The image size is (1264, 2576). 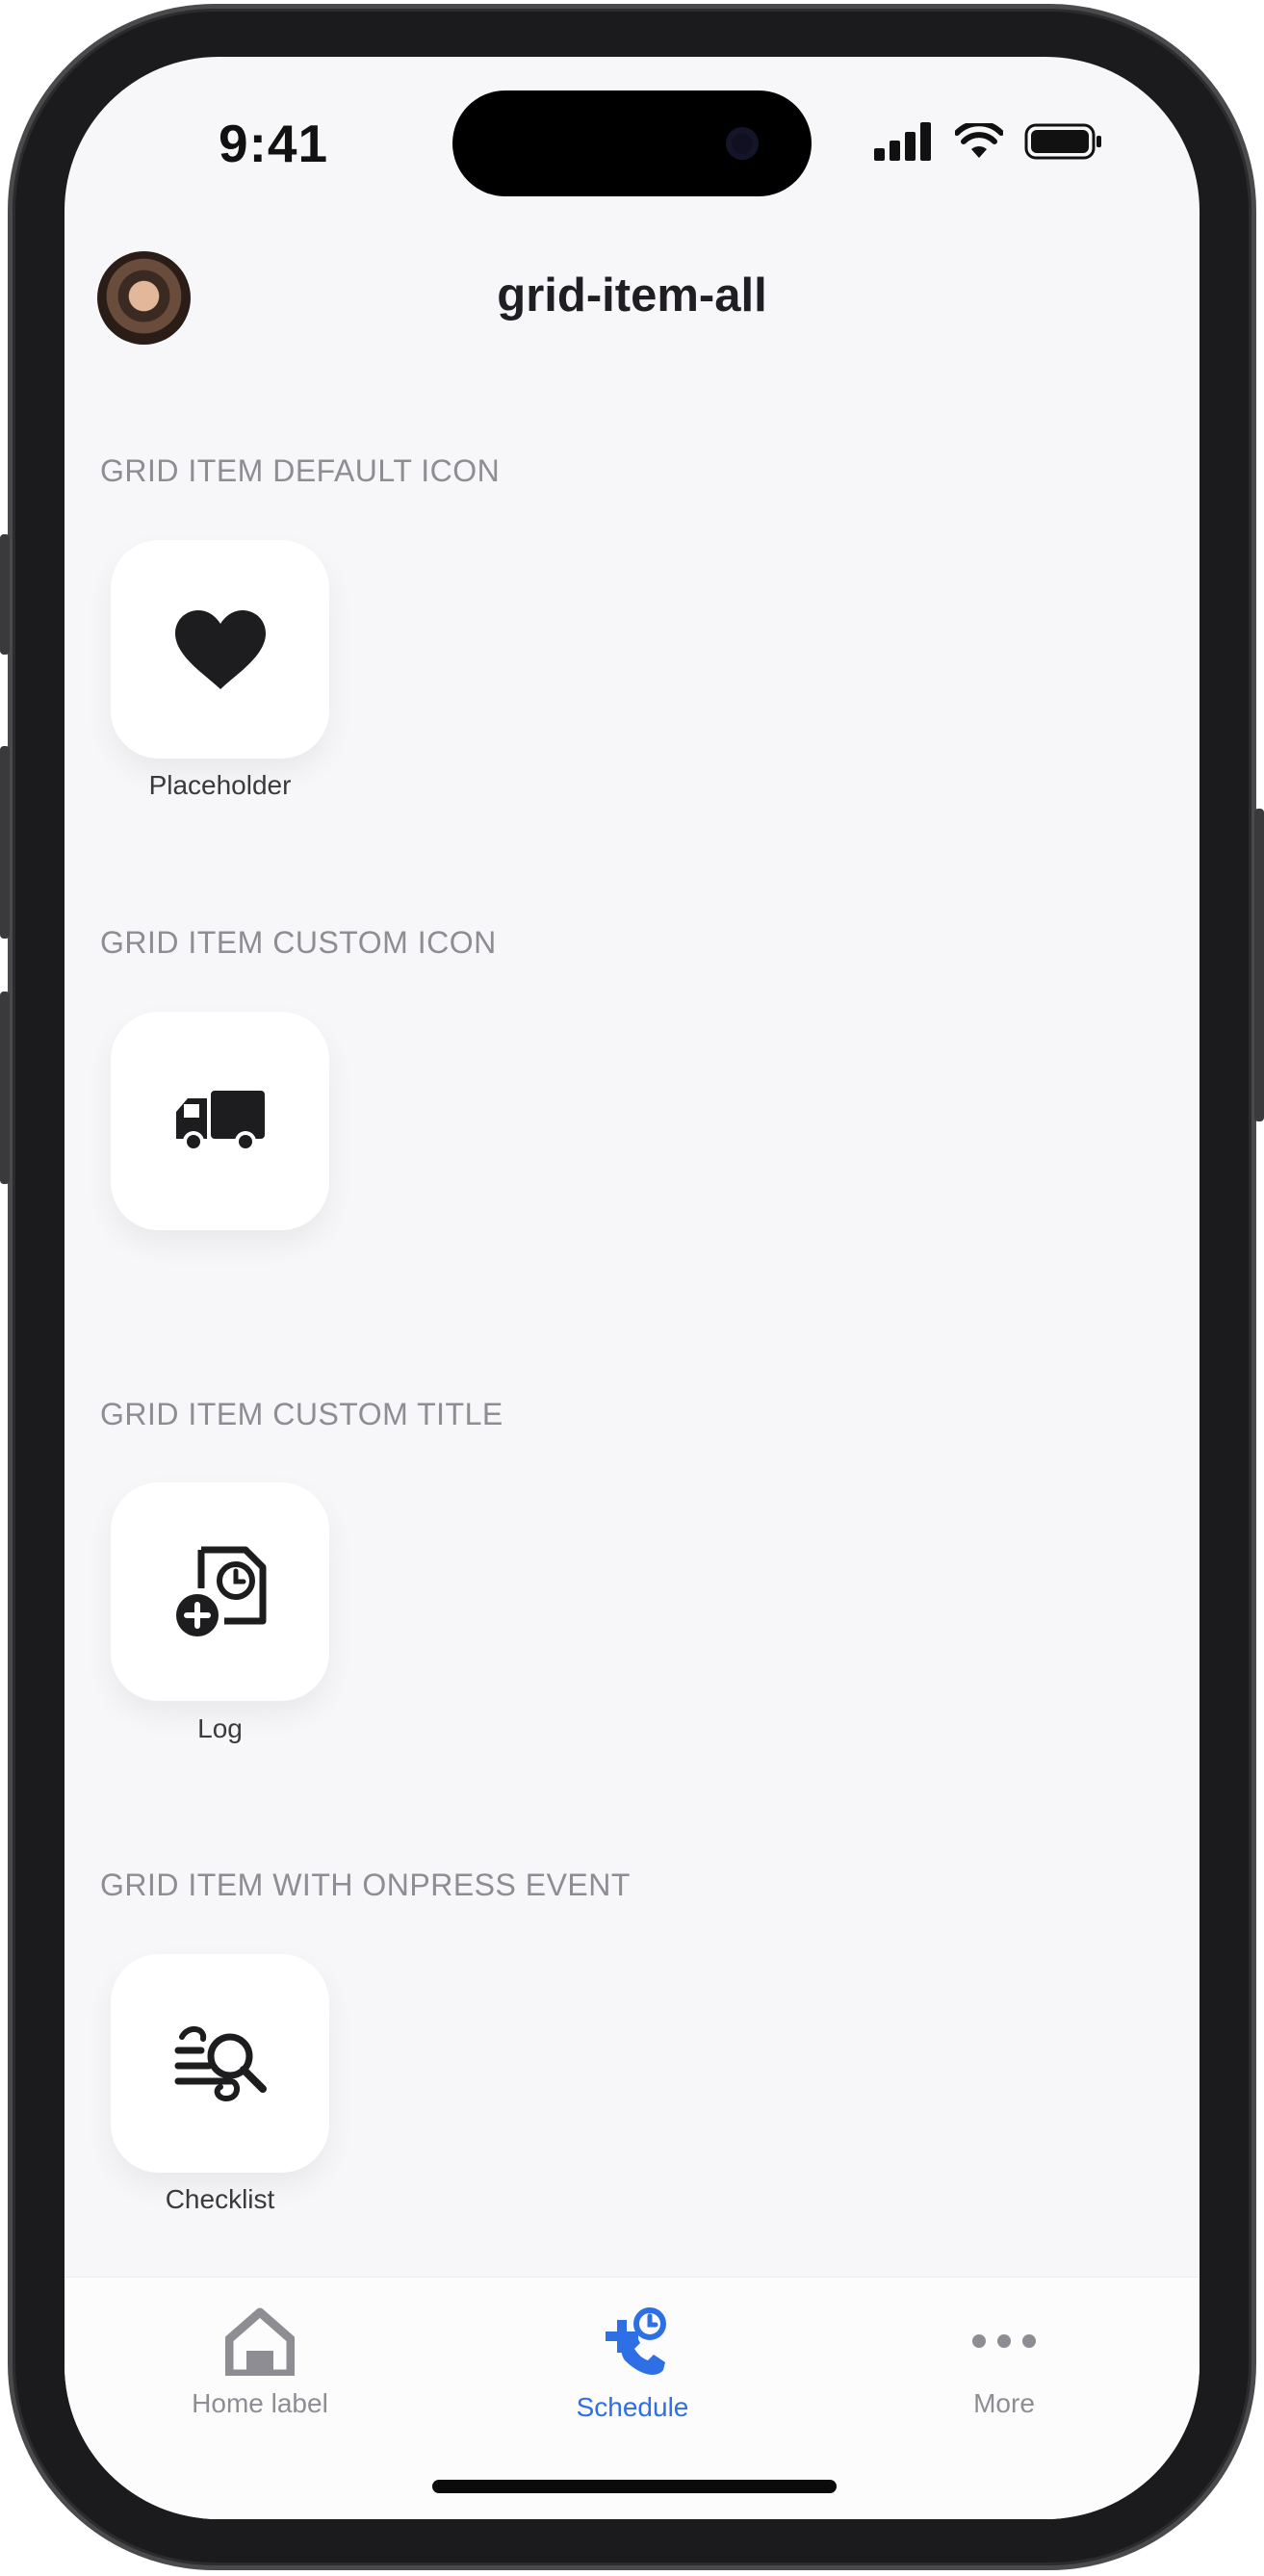 What do you see at coordinates (220, 1728) in the screenshot?
I see `grid-item-title: Log` at bounding box center [220, 1728].